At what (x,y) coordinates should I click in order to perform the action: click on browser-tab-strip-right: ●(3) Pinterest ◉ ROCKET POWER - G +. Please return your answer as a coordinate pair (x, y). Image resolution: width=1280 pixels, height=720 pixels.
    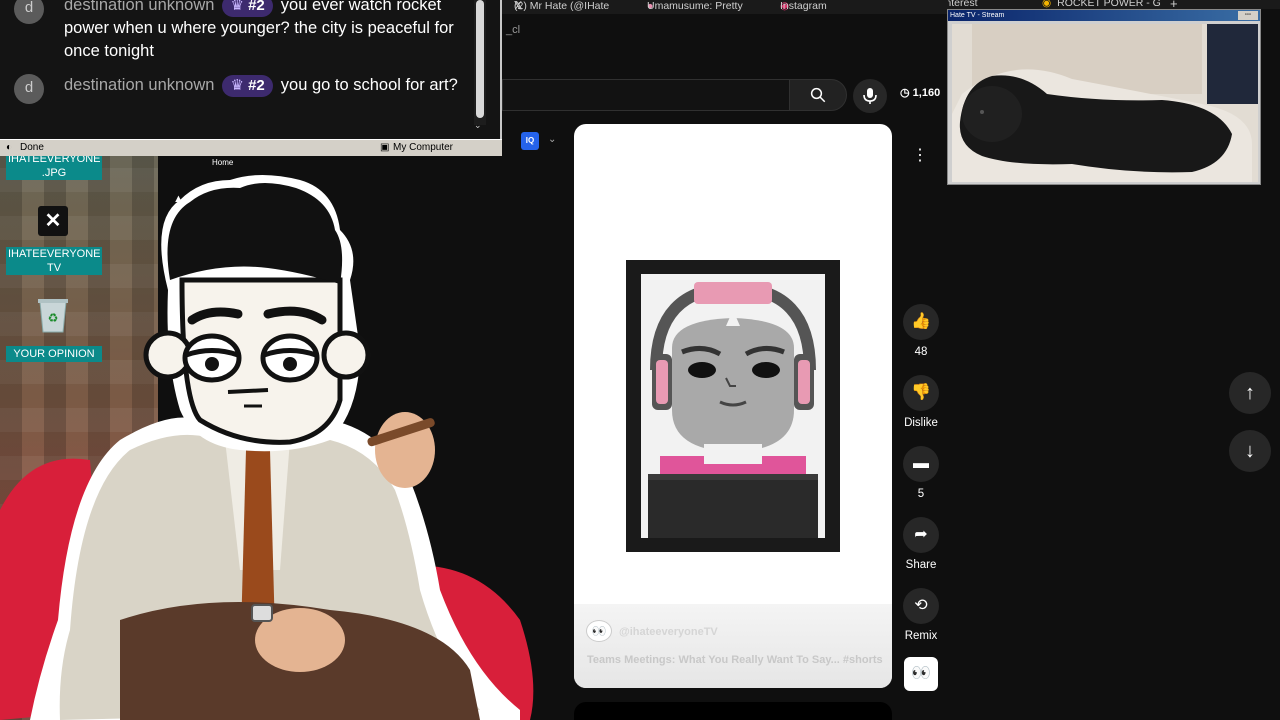
    Looking at the image, I should click on (1114, 4).